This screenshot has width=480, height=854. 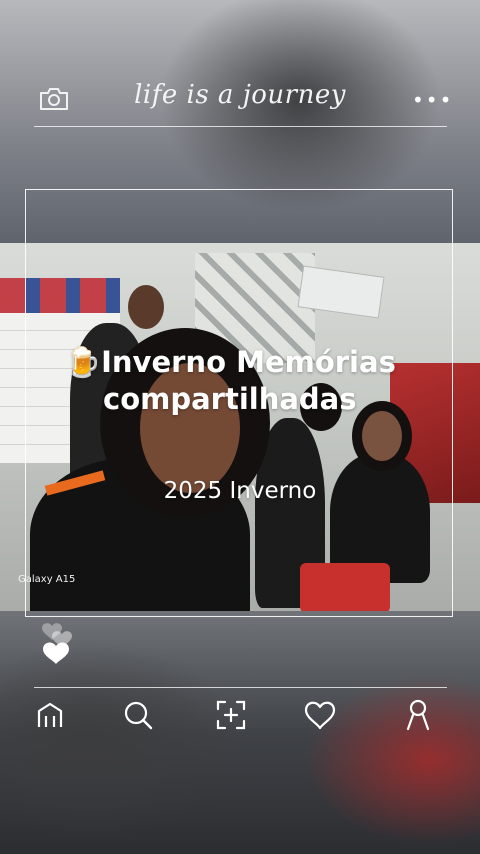 I want to click on home-icon, so click(x=50, y=714).